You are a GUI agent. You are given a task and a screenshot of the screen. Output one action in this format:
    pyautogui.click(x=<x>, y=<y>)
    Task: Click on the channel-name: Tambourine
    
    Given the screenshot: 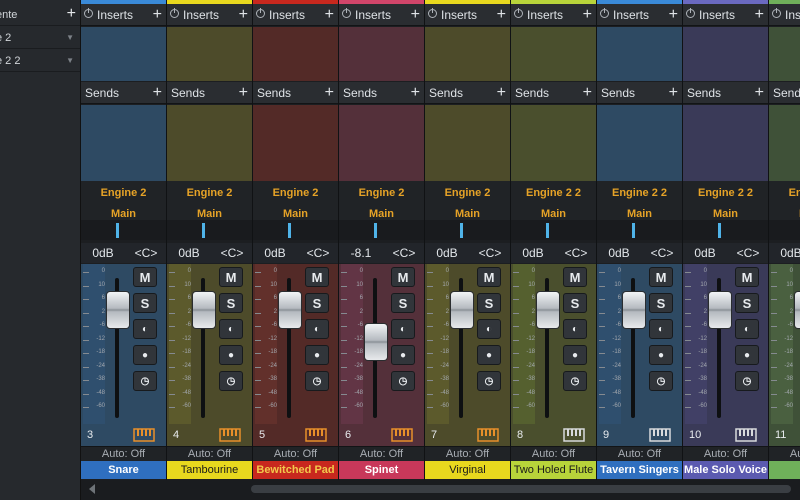 What is the action you would take?
    pyautogui.click(x=209, y=470)
    